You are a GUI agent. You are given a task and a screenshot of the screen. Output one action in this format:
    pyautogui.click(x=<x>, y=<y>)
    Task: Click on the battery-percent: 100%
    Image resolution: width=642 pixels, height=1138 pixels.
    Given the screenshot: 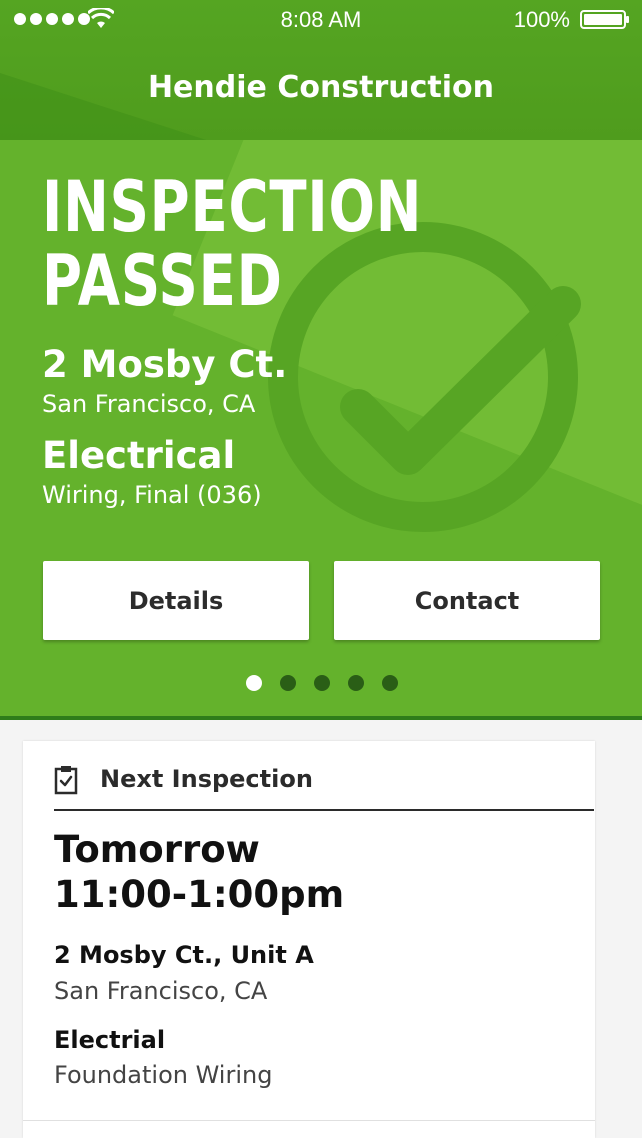 What is the action you would take?
    pyautogui.click(x=541, y=19)
    